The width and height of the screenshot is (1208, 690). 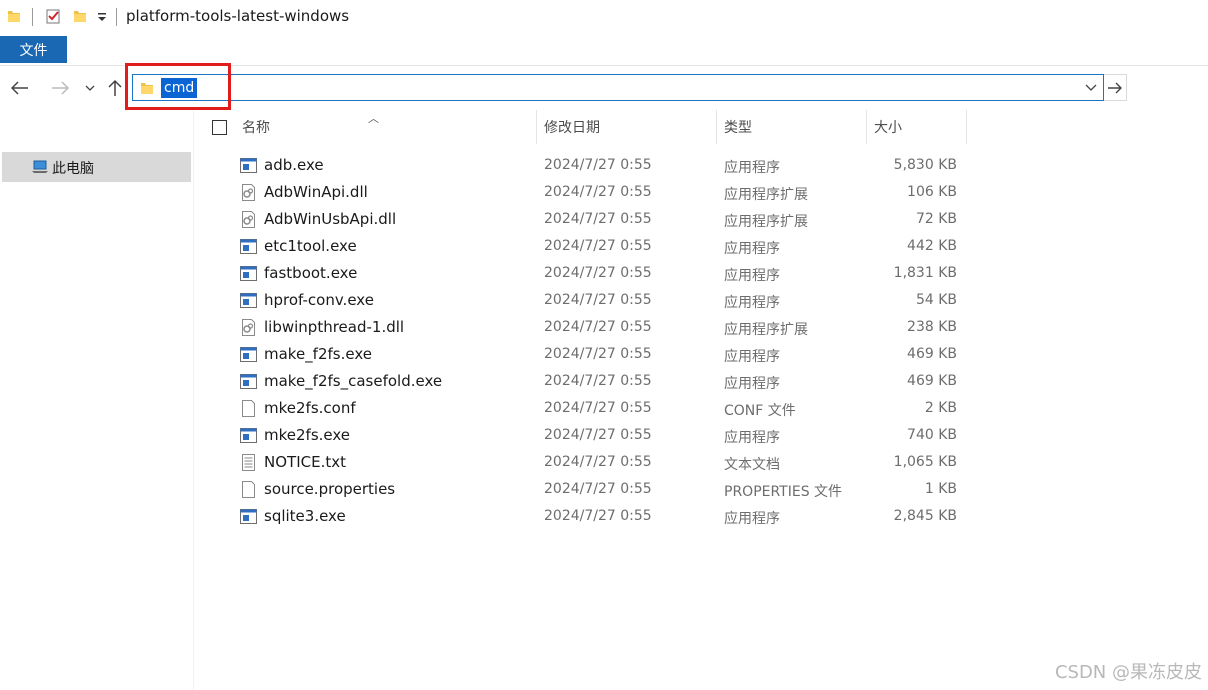 What do you see at coordinates (1128, 672) in the screenshot?
I see `watermark: CSDN @果冻皮皮` at bounding box center [1128, 672].